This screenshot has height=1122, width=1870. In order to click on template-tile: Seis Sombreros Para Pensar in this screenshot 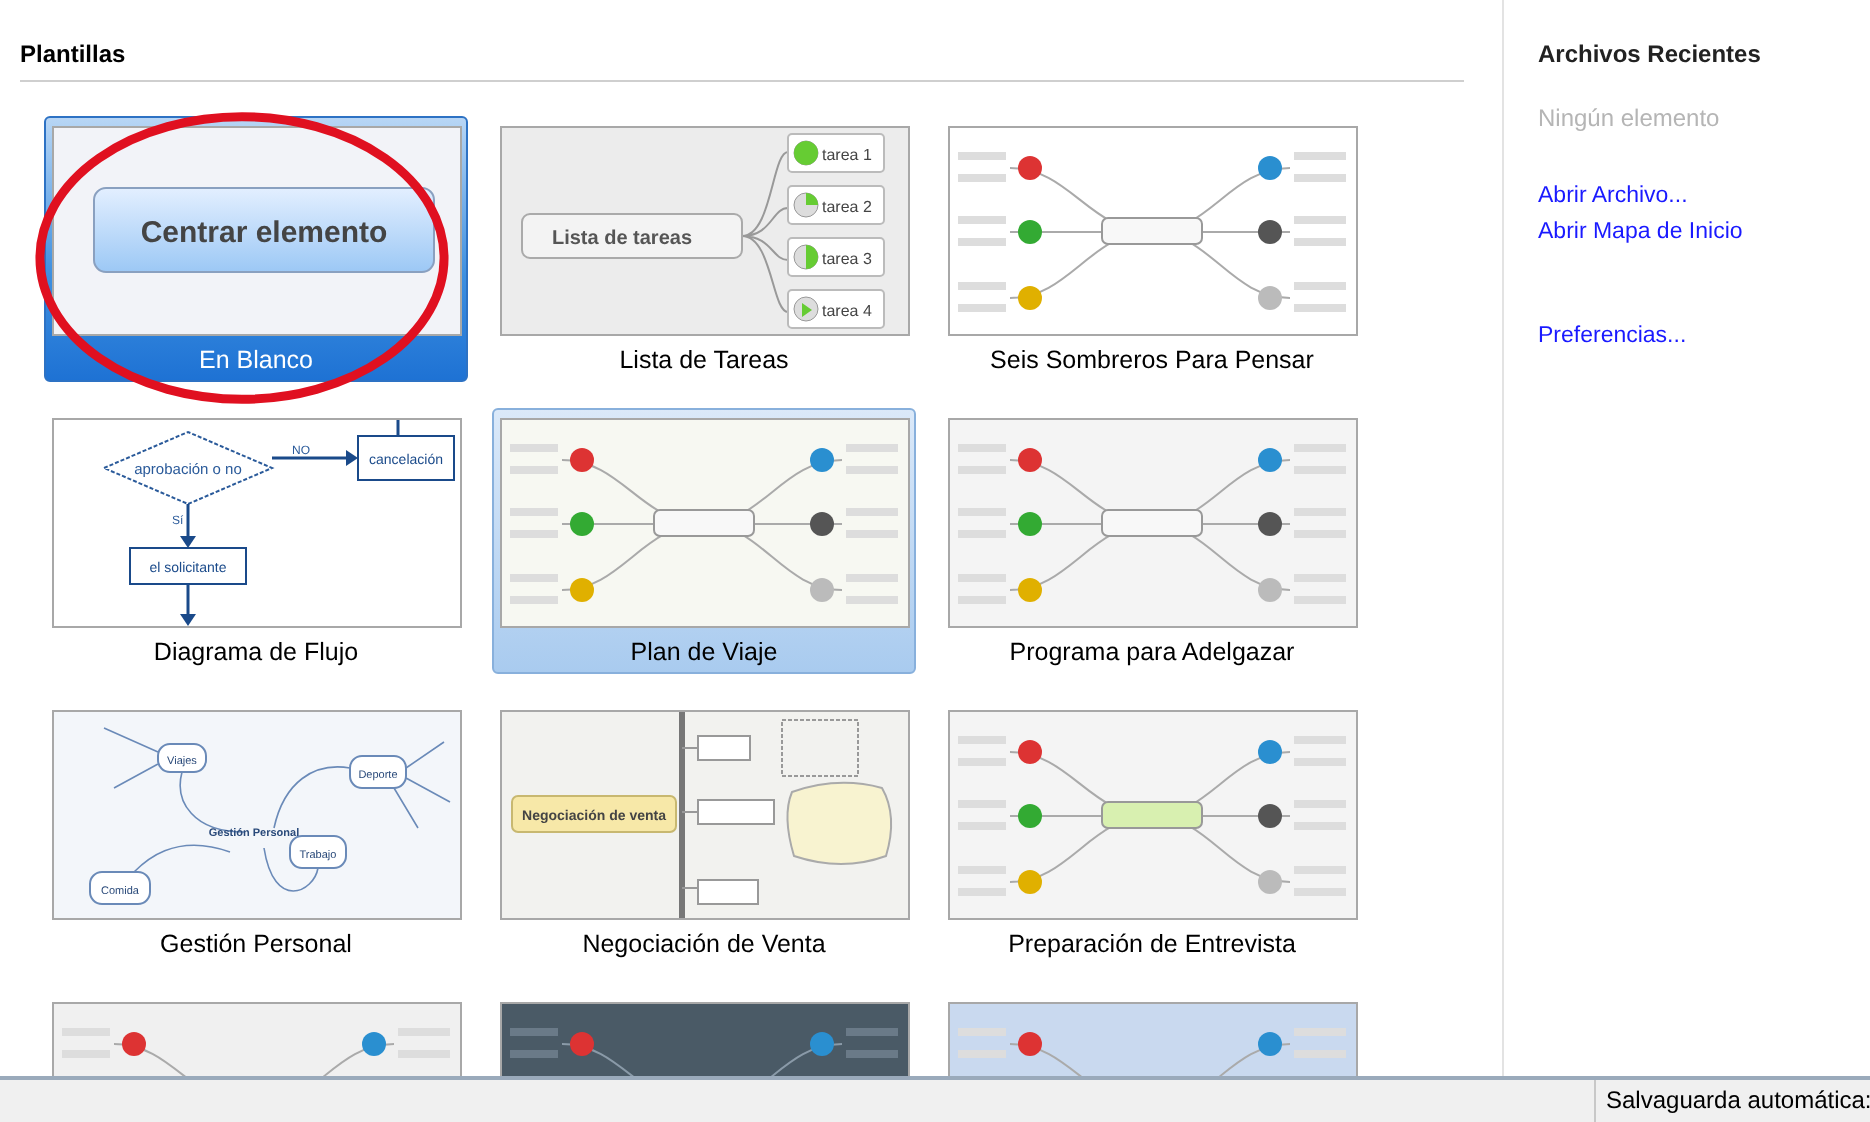, I will do `click(1152, 249)`.